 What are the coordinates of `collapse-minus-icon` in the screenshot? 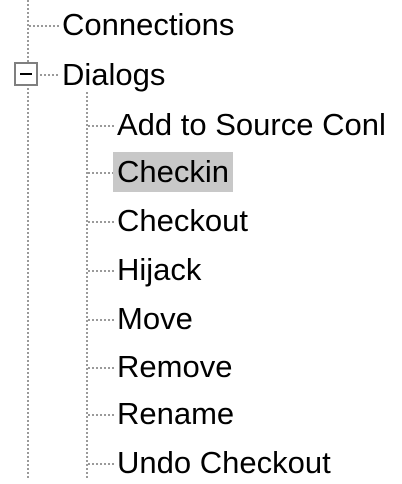 It's located at (26, 74).